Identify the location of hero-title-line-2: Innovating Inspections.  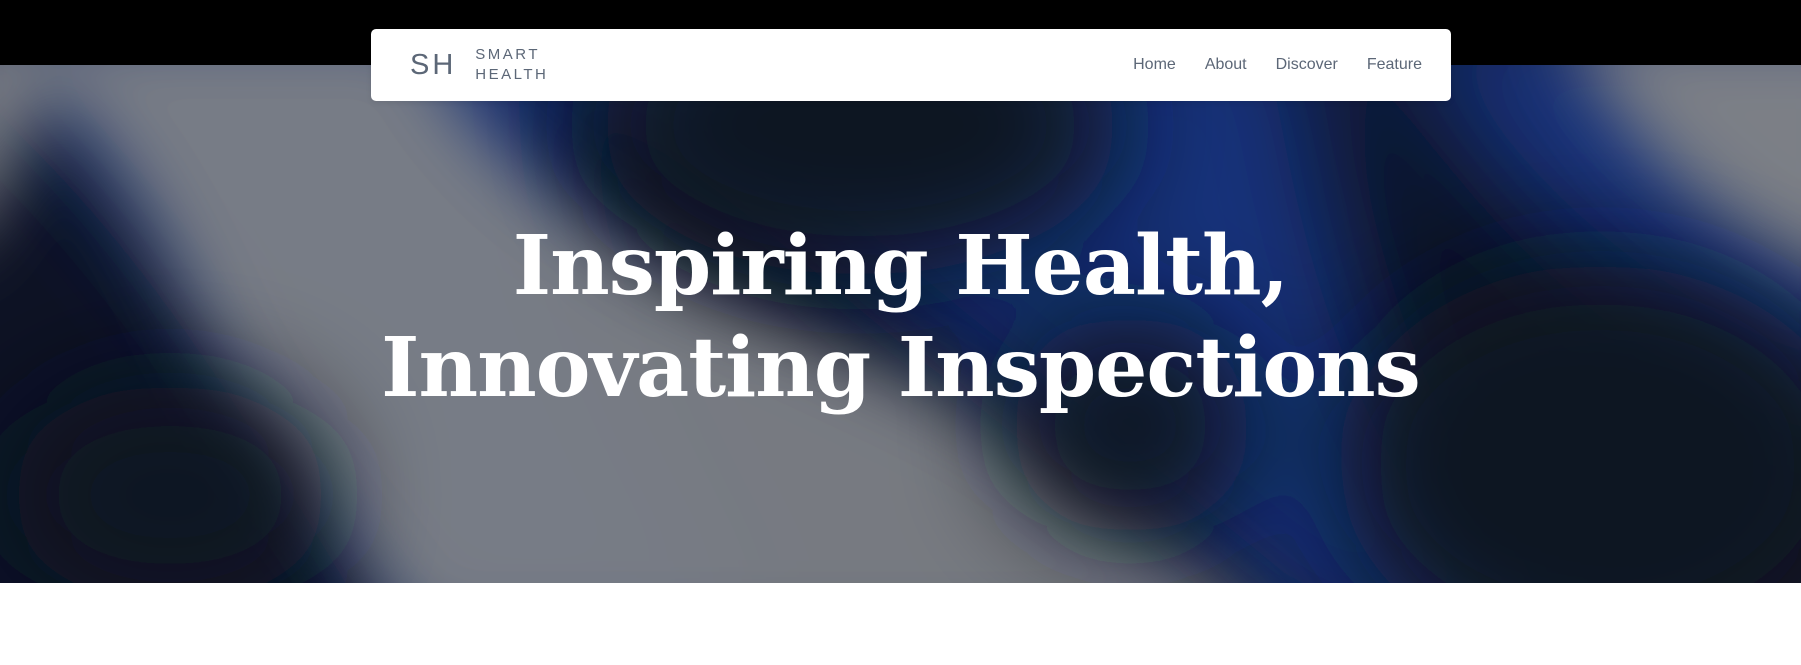
(901, 368).